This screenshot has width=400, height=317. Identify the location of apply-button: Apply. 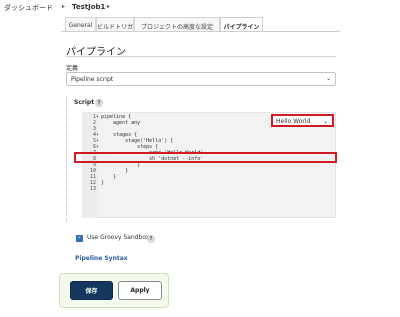
(140, 290).